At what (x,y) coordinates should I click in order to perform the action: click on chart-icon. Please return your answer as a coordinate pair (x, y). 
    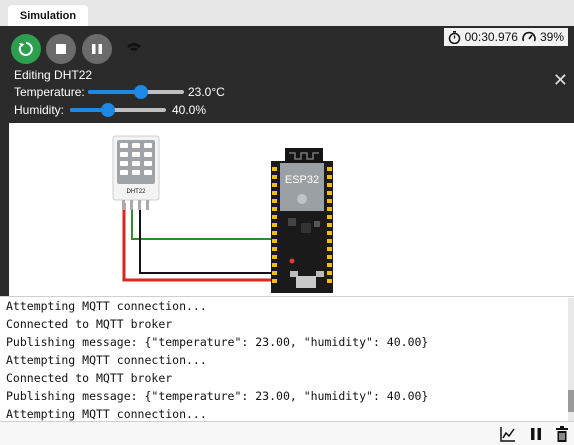
    Looking at the image, I should click on (507, 434).